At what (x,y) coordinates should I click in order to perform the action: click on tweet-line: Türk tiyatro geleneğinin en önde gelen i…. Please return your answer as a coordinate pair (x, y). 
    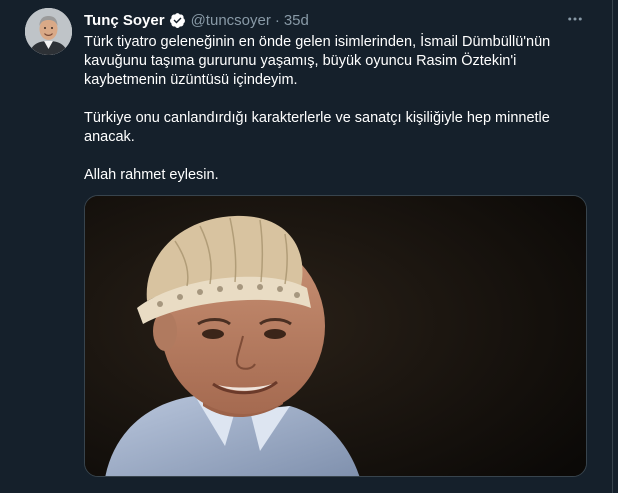
    Looking at the image, I should click on (317, 42).